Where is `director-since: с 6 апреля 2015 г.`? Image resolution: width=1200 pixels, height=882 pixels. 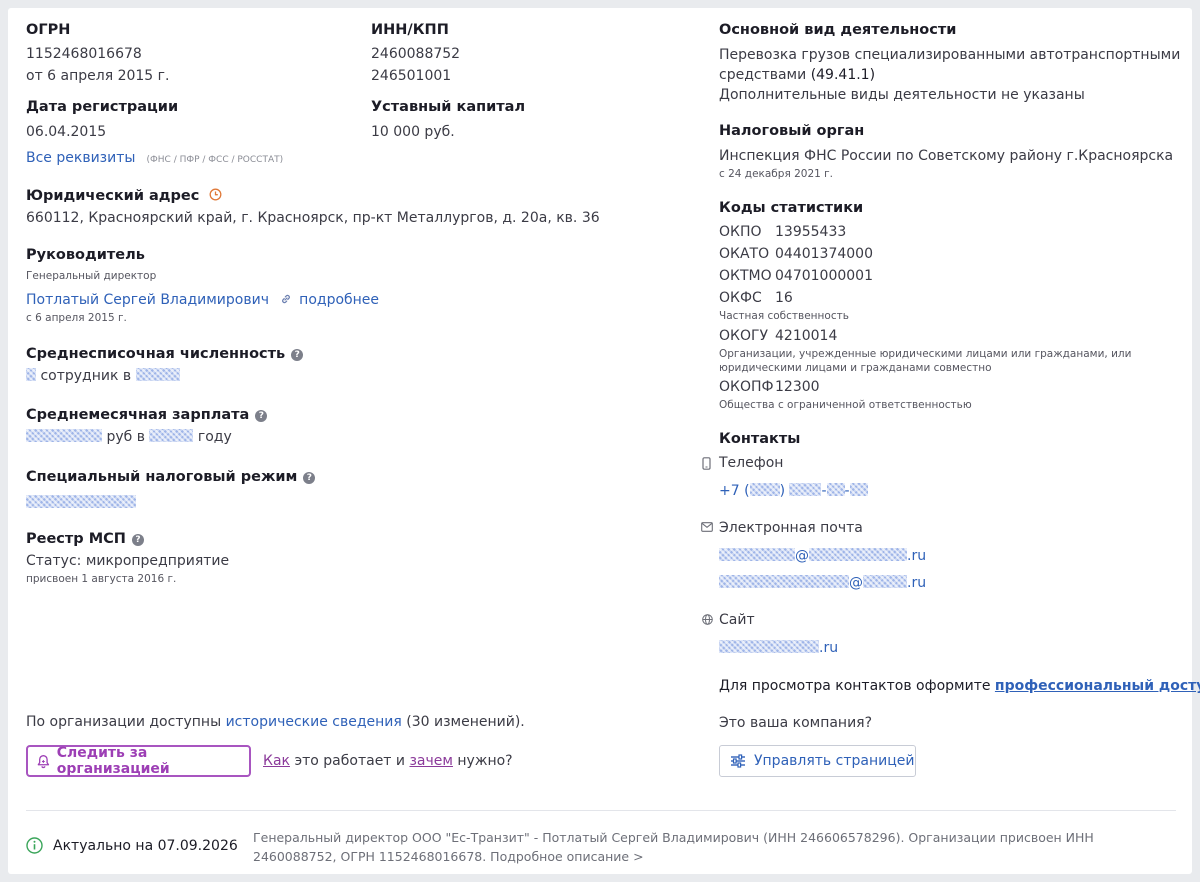
director-since: с 6 апреля 2015 г. is located at coordinates (76, 318).